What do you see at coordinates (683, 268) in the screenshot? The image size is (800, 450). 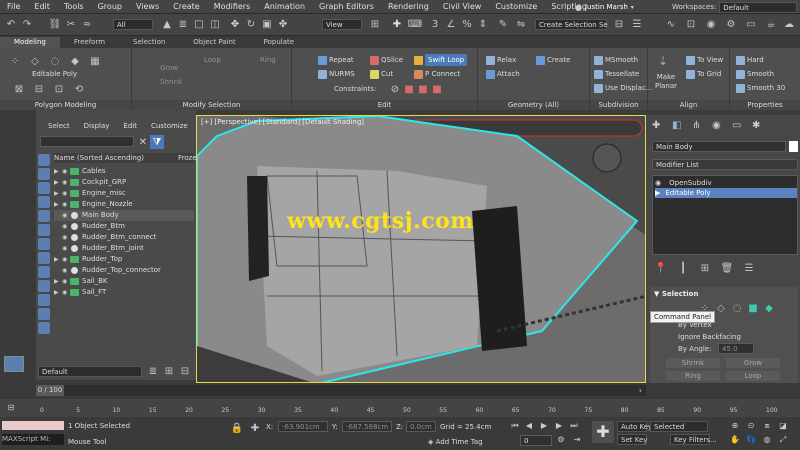 I see `show-end-result-icon: ┃` at bounding box center [683, 268].